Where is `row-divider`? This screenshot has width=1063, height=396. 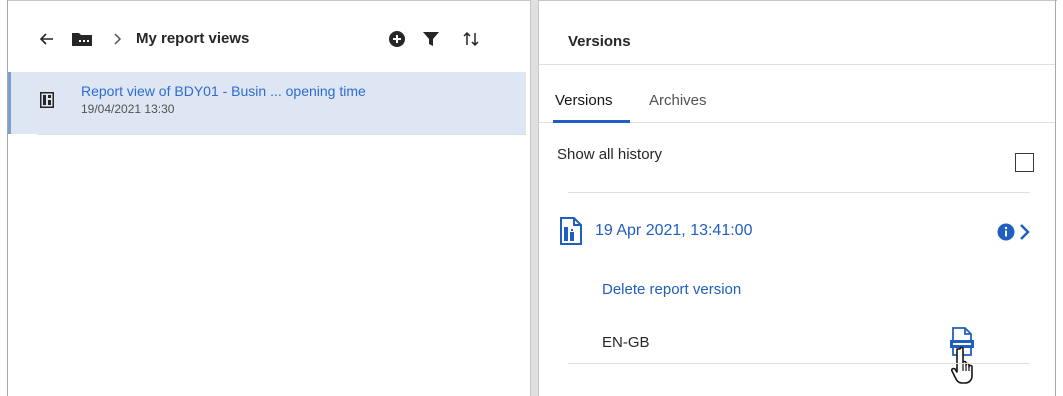
row-divider is located at coordinates (282, 134).